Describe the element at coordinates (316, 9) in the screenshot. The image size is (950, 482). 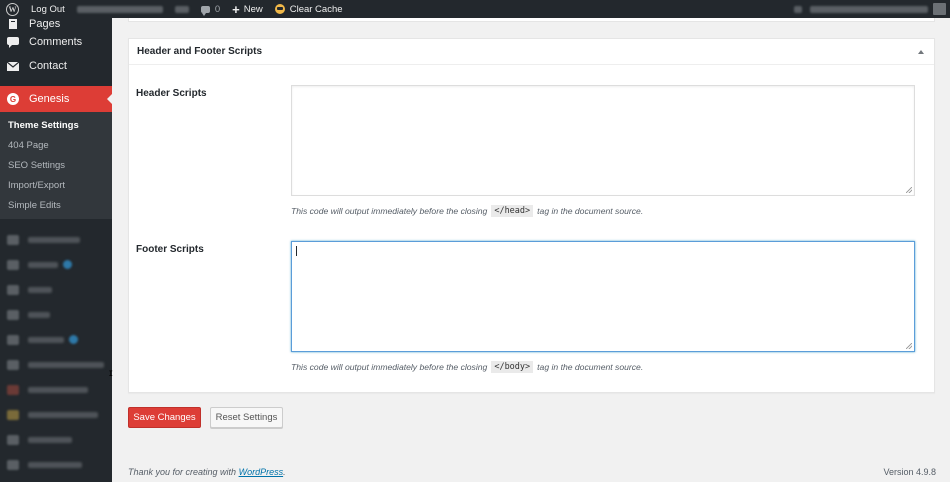
I see `clear-cache-label: Clear Cache` at that location.